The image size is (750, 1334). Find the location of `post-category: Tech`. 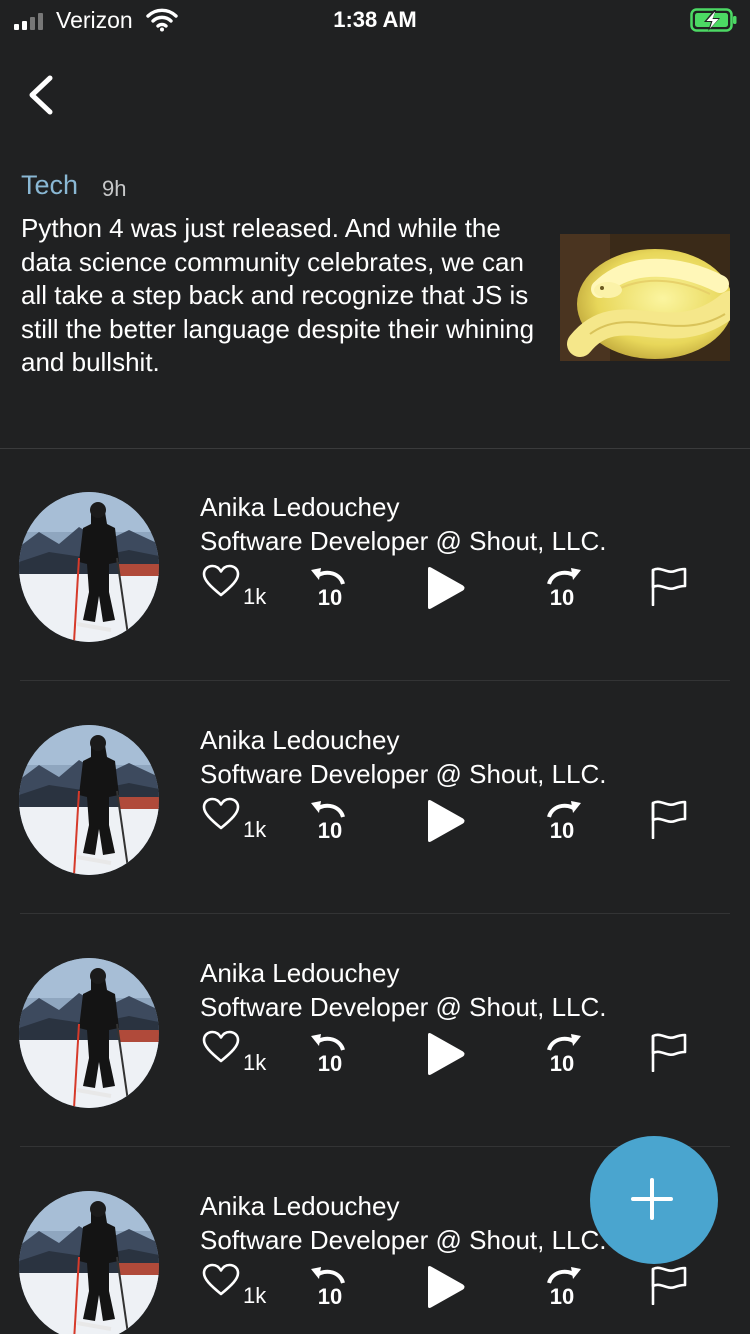

post-category: Tech is located at coordinates (49, 185).